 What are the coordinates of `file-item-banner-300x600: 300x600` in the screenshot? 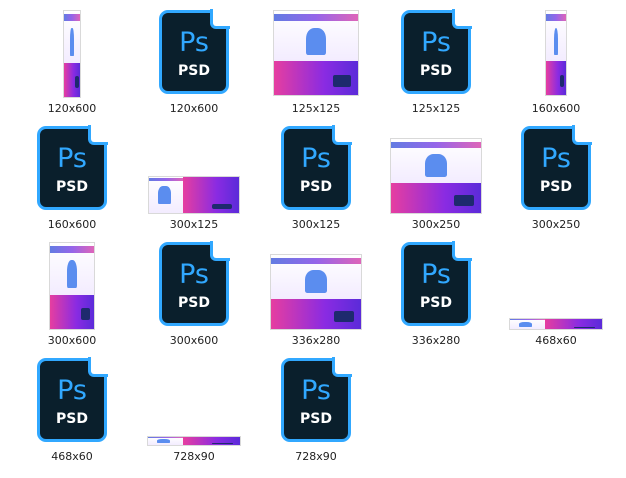 It's located at (72, 293).